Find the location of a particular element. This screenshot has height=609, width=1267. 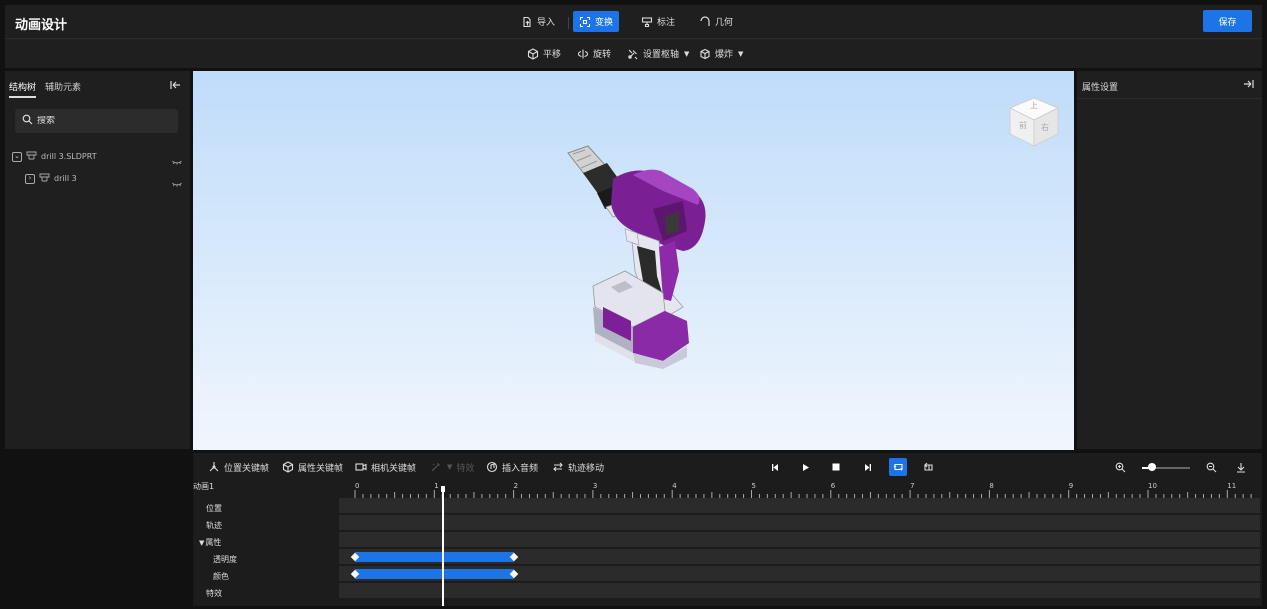

expand-toggle-icon: › is located at coordinates (30, 178).